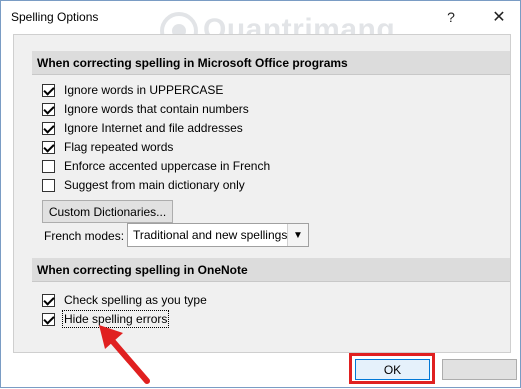 The height and width of the screenshot is (389, 521). I want to click on option-check-as-you-type: Check spelling as you type, so click(124, 300).